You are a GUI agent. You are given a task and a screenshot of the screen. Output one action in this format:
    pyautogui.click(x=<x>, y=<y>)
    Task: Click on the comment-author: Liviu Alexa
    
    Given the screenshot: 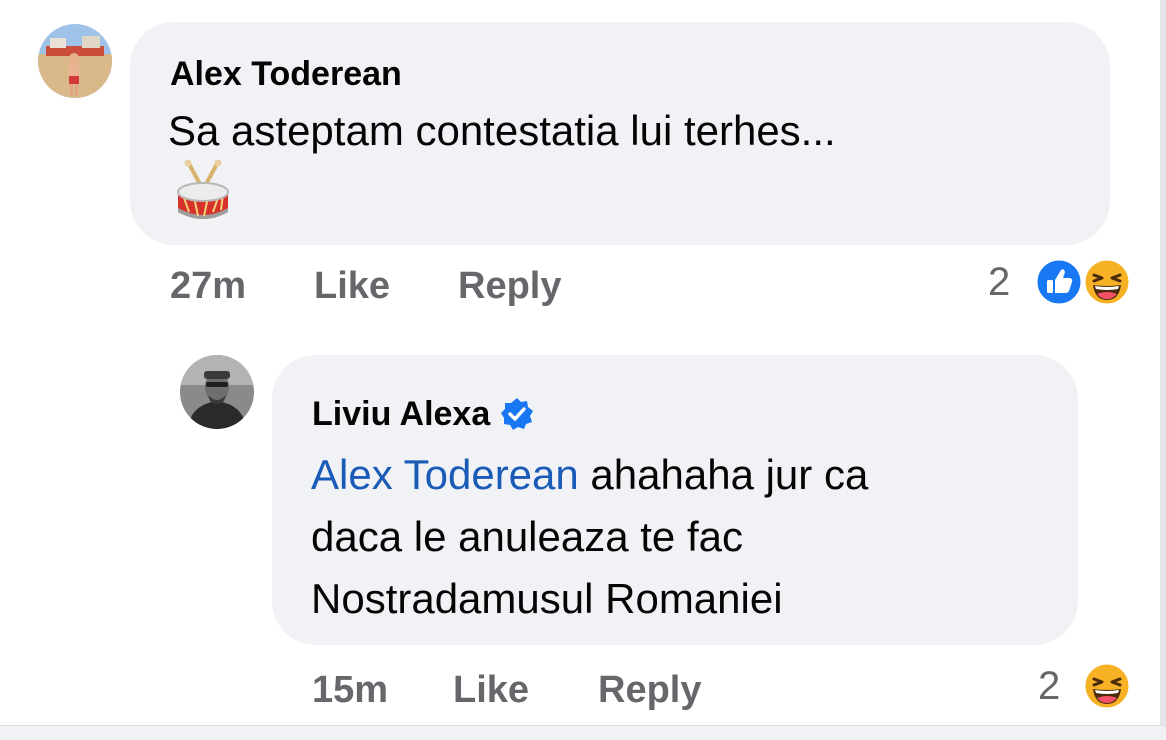 What is the action you would take?
    pyautogui.click(x=401, y=414)
    